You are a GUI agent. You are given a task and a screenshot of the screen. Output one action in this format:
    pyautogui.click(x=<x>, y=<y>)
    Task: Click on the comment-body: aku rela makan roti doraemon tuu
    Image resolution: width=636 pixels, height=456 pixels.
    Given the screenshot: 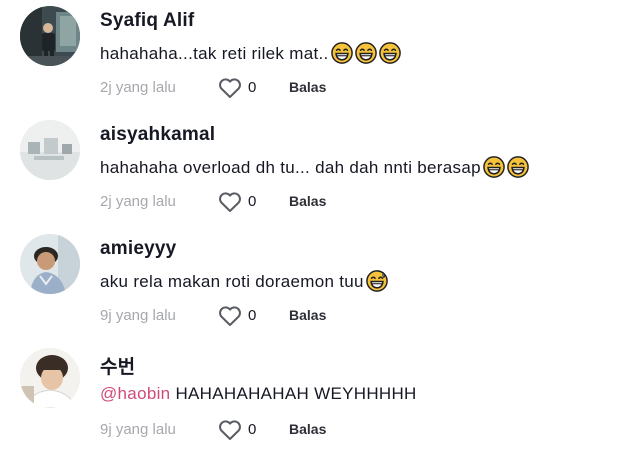 What is the action you would take?
    pyautogui.click(x=232, y=281)
    